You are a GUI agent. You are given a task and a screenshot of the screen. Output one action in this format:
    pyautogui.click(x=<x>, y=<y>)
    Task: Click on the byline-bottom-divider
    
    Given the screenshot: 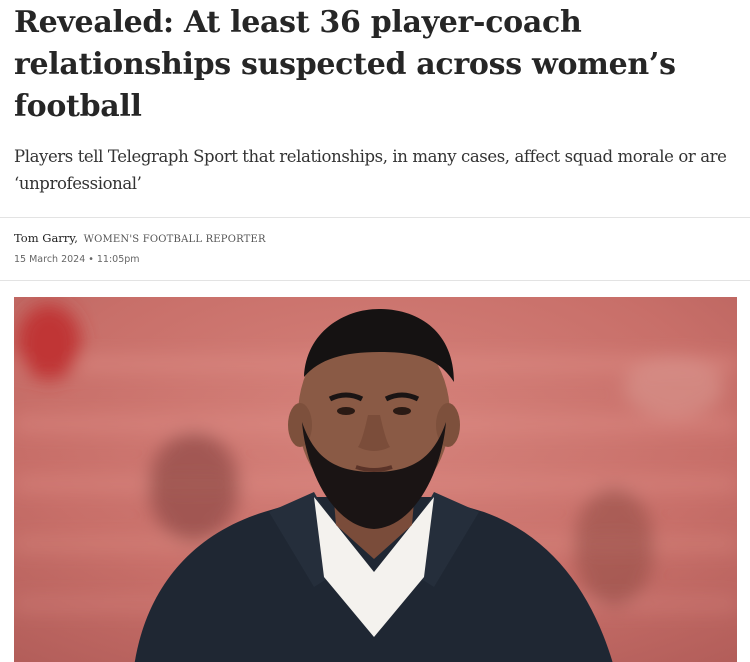 What is the action you would take?
    pyautogui.click(x=375, y=280)
    